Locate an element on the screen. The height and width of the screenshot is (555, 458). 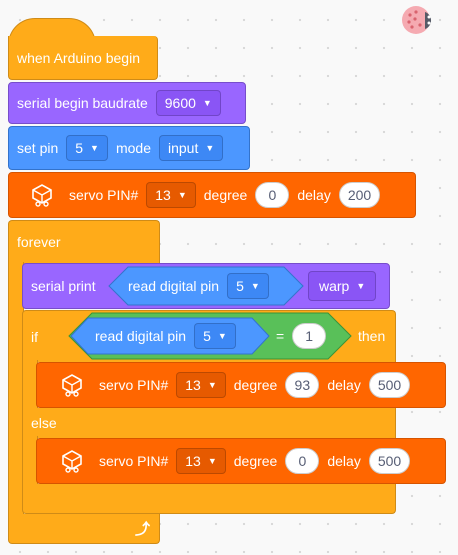
if-else-bottom is located at coordinates (209, 499).